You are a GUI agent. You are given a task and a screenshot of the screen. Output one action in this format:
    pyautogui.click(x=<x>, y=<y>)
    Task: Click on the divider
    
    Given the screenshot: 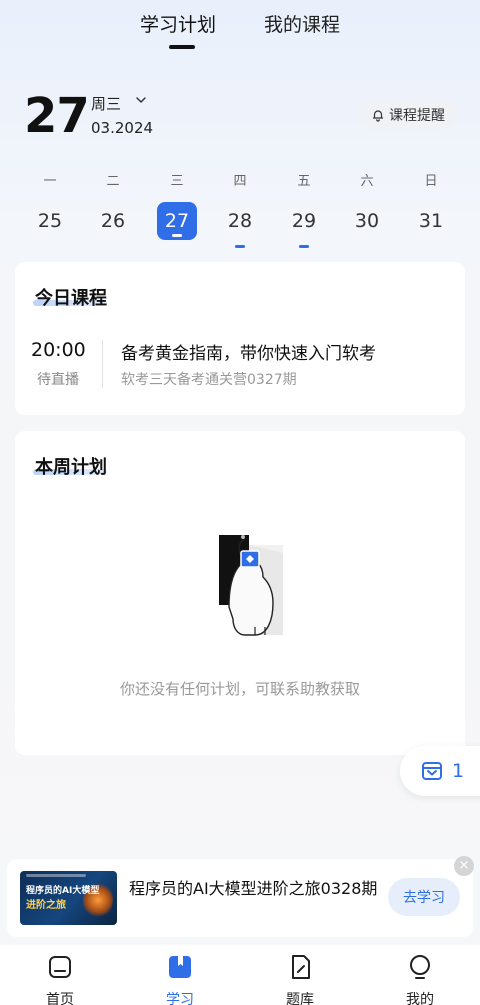 What is the action you would take?
    pyautogui.click(x=102, y=364)
    